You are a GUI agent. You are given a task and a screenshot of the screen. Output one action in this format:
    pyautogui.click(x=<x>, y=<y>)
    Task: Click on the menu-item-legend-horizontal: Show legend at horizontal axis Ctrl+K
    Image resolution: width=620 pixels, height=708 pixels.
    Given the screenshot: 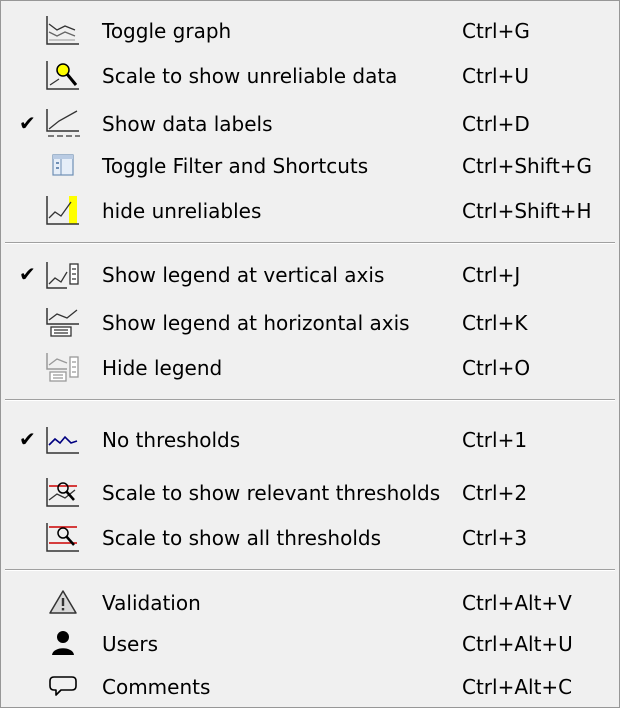 What is the action you would take?
    pyautogui.click(x=310, y=323)
    